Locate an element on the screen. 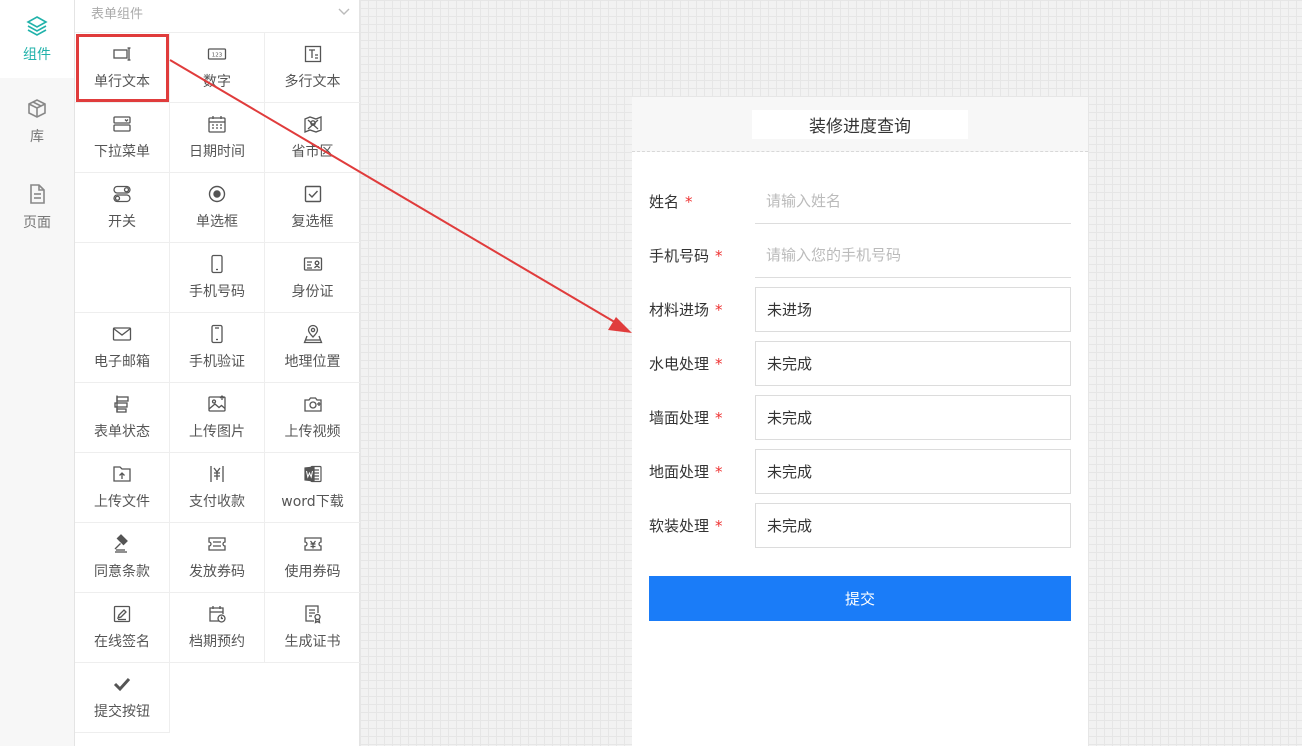 The height and width of the screenshot is (746, 1302). component-label: 使用券码 is located at coordinates (312, 572).